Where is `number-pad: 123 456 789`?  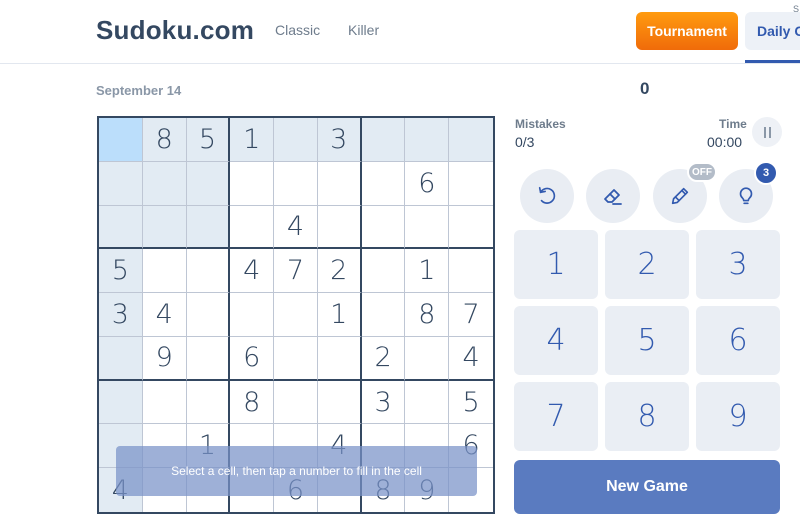
number-pad: 123 456 789 is located at coordinates (647, 340).